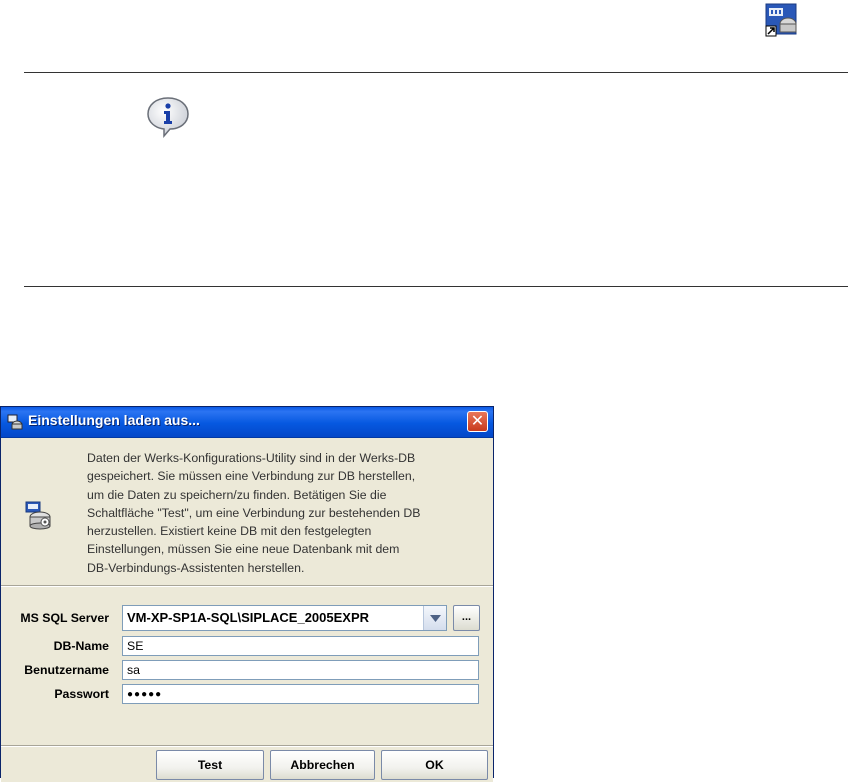 This screenshot has height=782, width=848. What do you see at coordinates (196, 567) in the screenshot?
I see `intro-line: DB-Verbindungs-Assistenten herstellen.` at bounding box center [196, 567].